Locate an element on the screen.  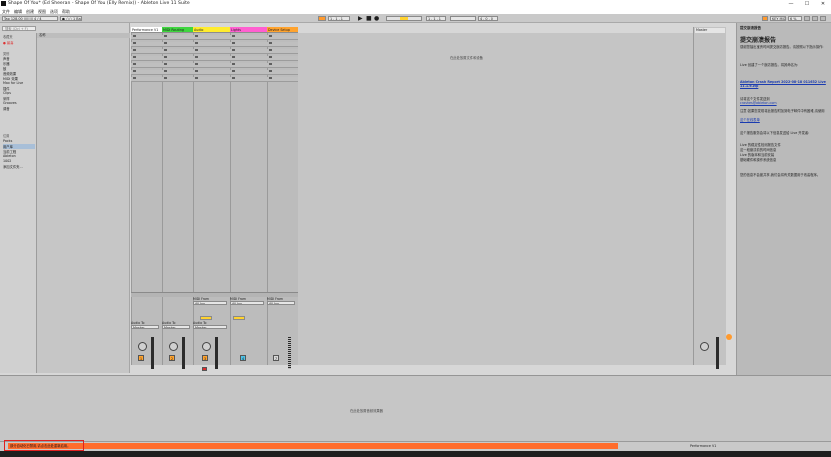
master-indicator-icon is located at coordinates (729, 337).